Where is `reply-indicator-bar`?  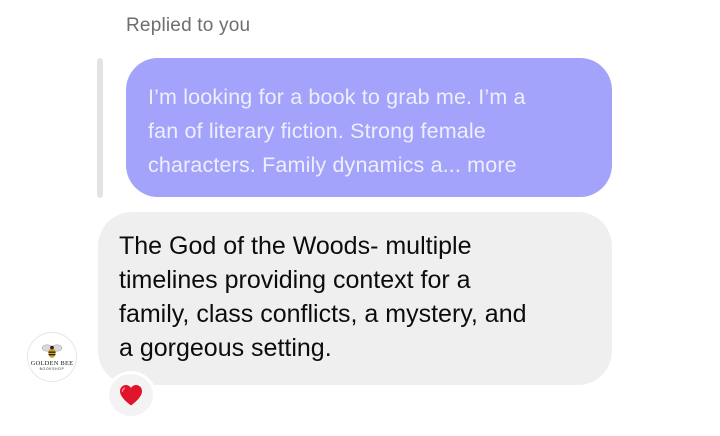 reply-indicator-bar is located at coordinates (100, 128).